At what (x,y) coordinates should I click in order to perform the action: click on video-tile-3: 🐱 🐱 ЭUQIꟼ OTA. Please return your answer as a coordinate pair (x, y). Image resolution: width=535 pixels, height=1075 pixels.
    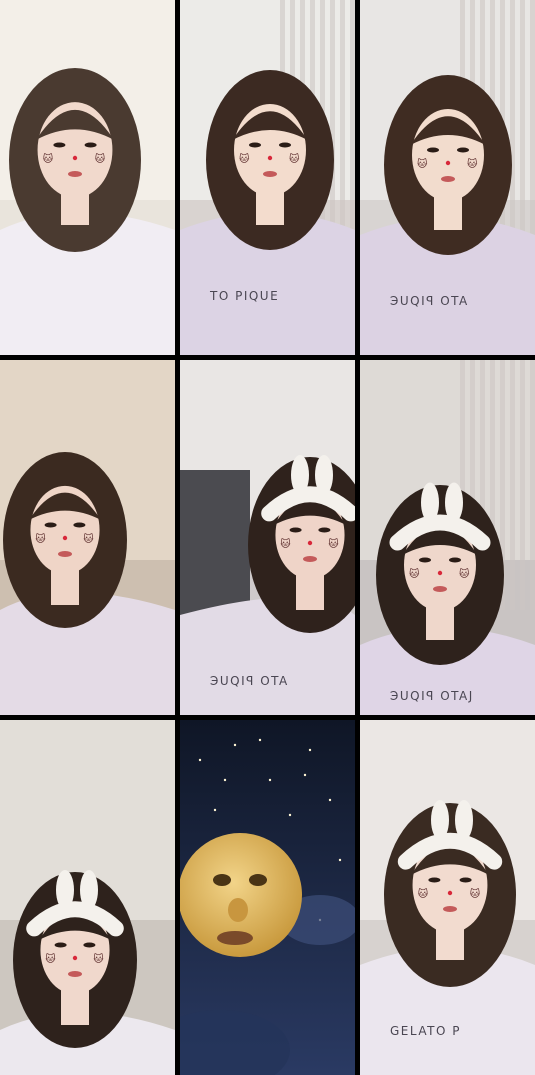
    Looking at the image, I should click on (447, 177).